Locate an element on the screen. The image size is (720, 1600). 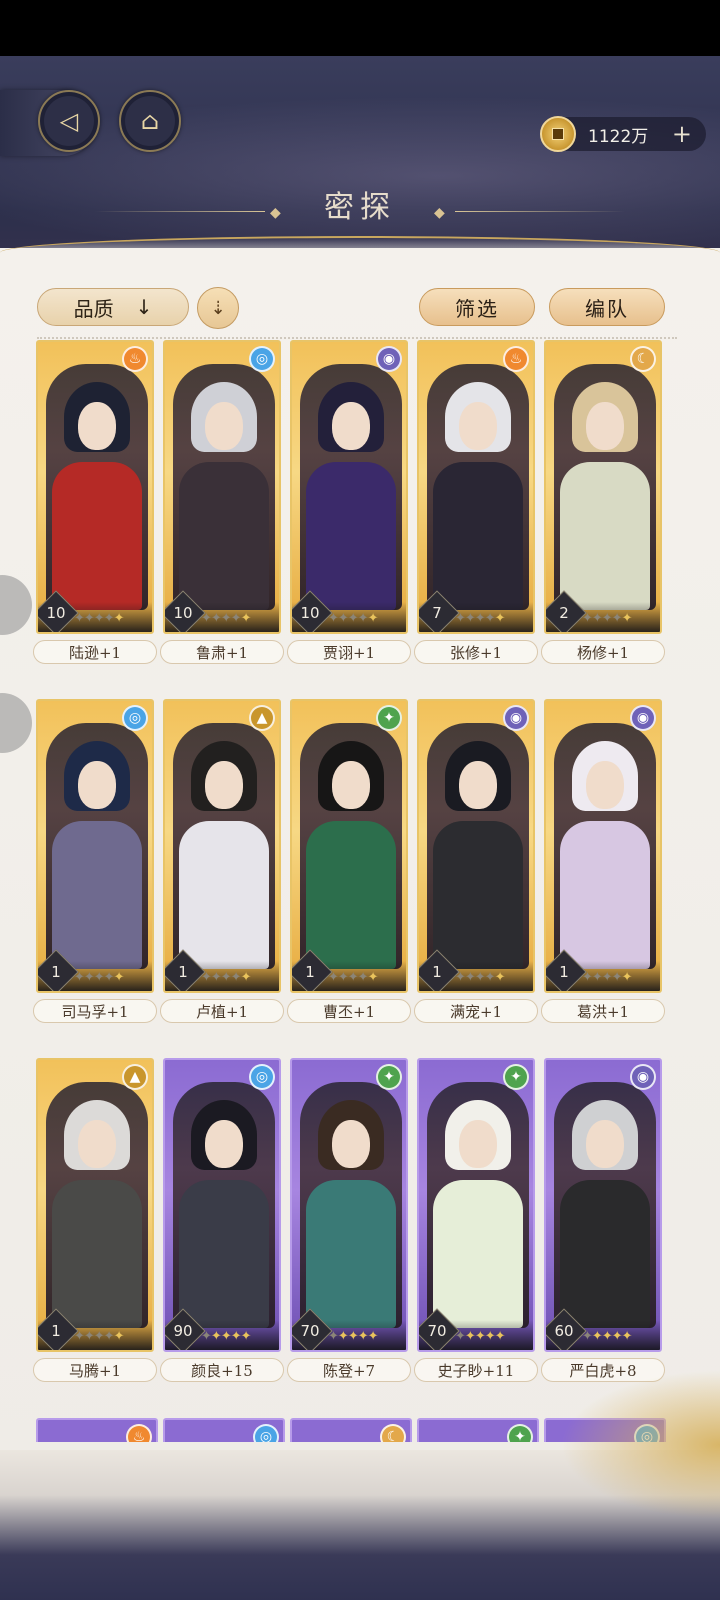
character-card-partial: ◎ is located at coordinates (224, 1430).